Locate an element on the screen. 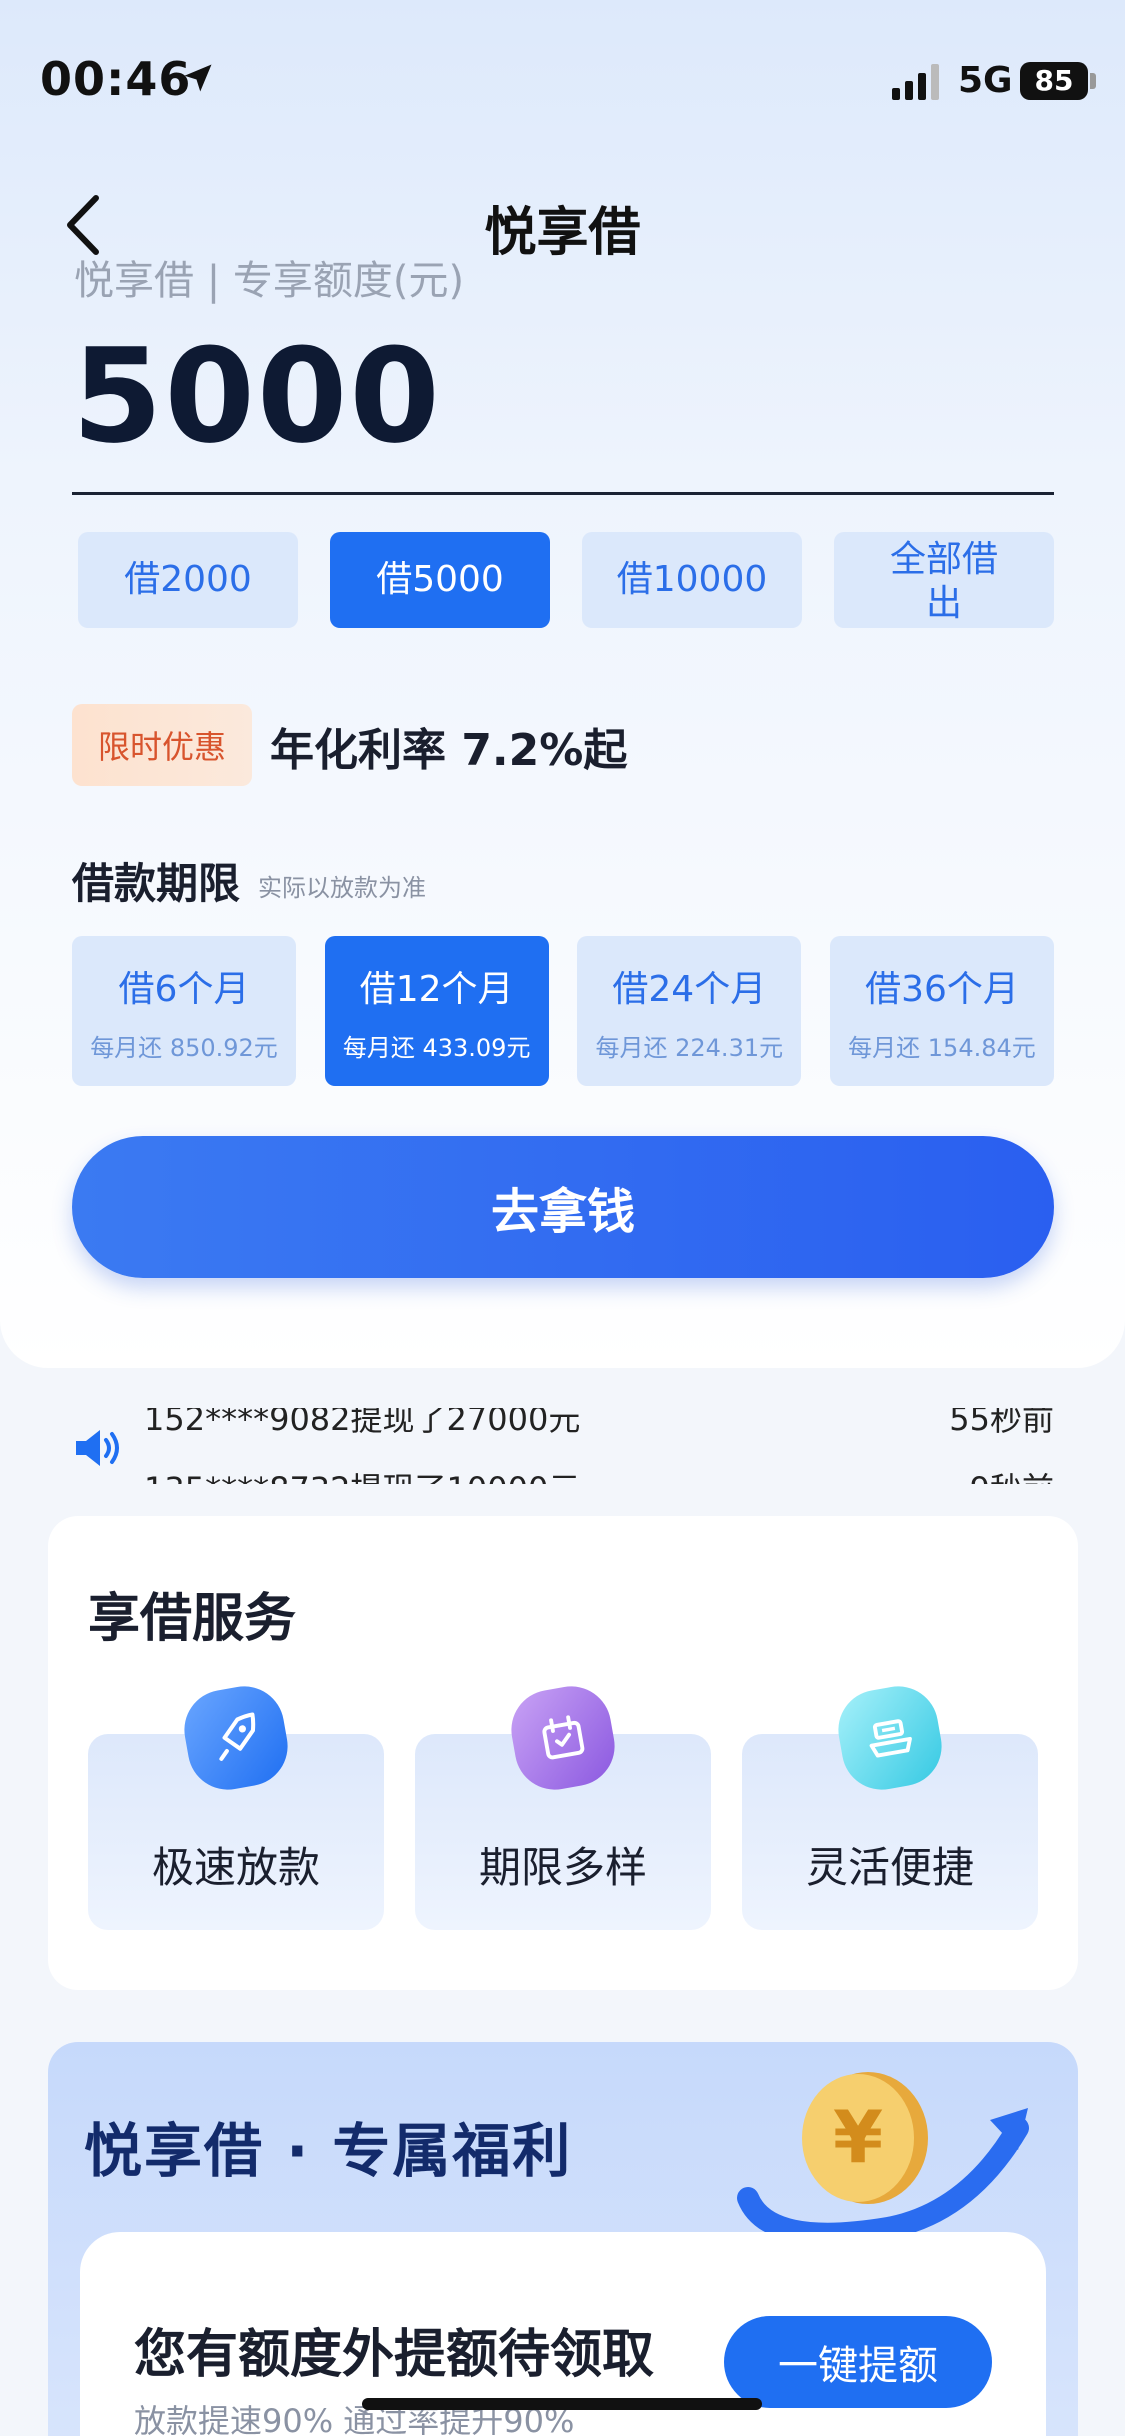 The height and width of the screenshot is (2436, 1125). ticker-text: 152****9082提现了27000元 is located at coordinates (362, 1423).